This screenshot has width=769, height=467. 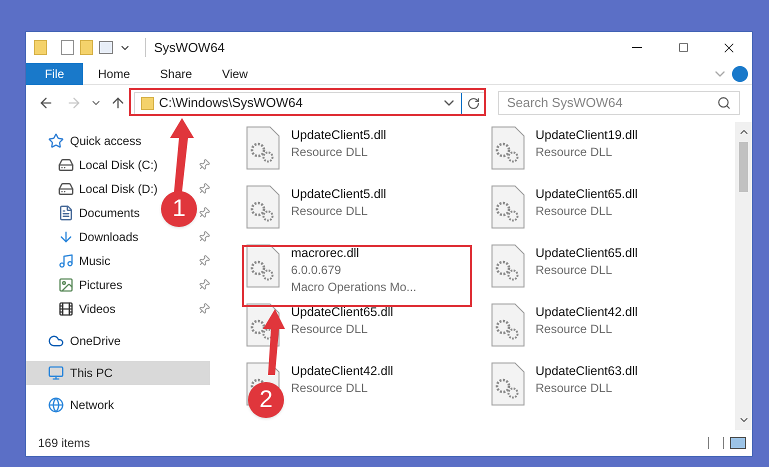 I want to click on window-title: SysWOW64, so click(x=185, y=48).